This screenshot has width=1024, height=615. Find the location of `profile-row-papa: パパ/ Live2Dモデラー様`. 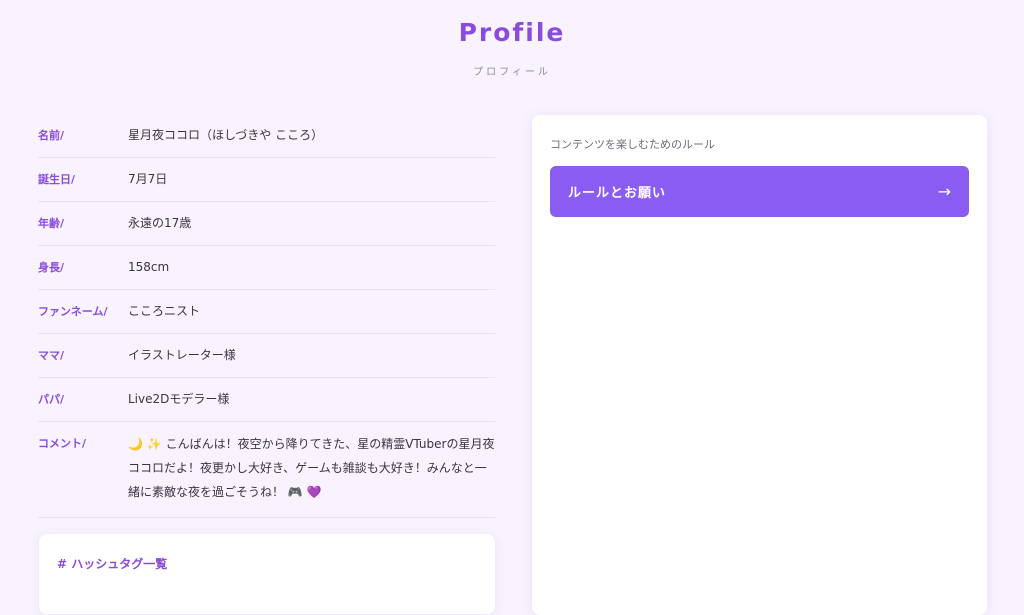

profile-row-papa: パパ/ Live2Dモデラー様 is located at coordinates (266, 400).